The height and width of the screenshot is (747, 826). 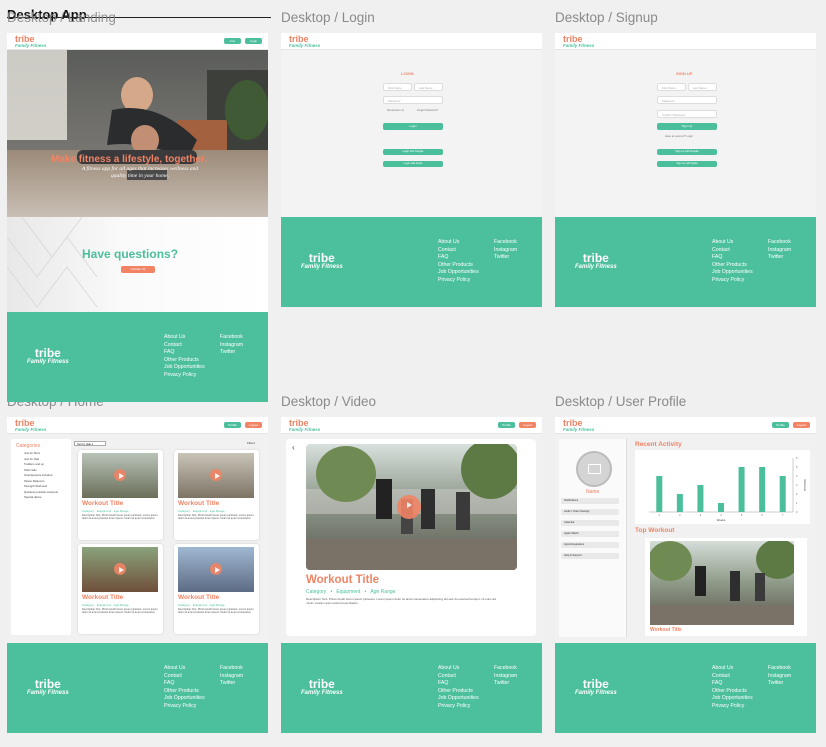 I want to click on menu-integrations: Apps/Integrations, so click(x=590, y=545).